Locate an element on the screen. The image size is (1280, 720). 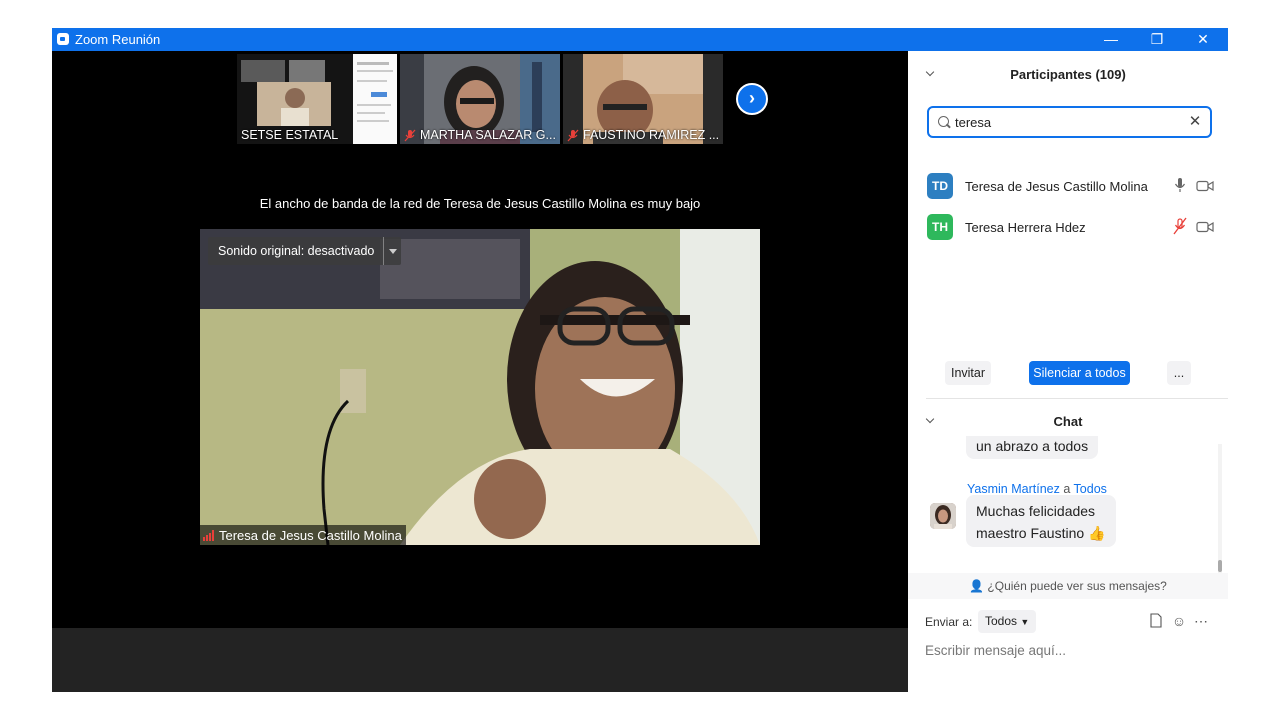
window-title: Zoom Reunión is located at coordinates (118, 39).